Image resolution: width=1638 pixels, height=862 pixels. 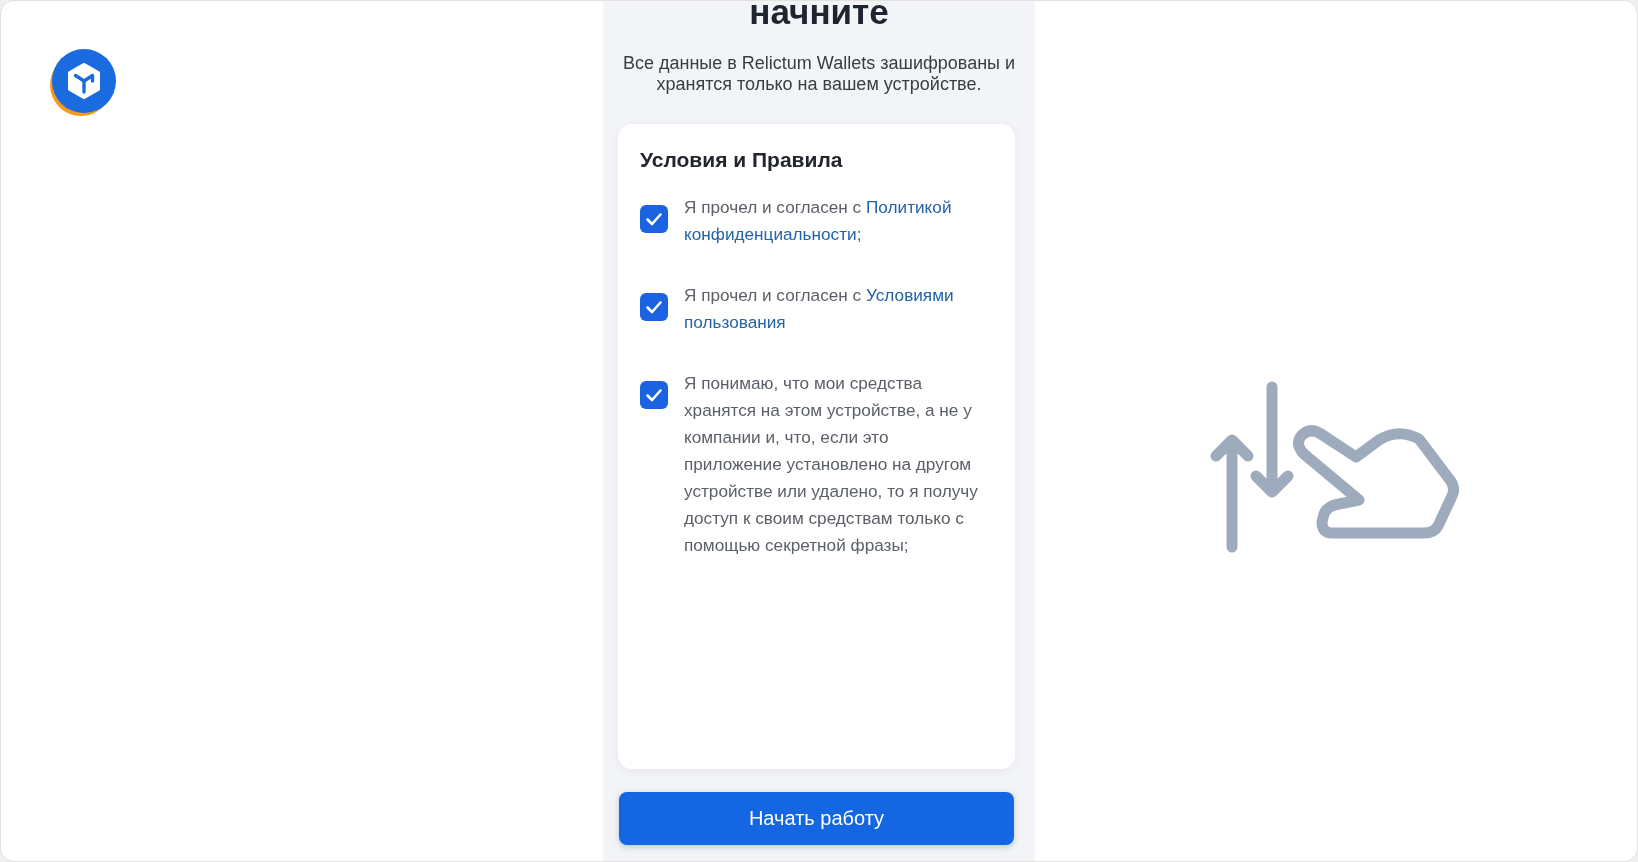 I want to click on card-title: Условия и Правила, so click(x=741, y=160).